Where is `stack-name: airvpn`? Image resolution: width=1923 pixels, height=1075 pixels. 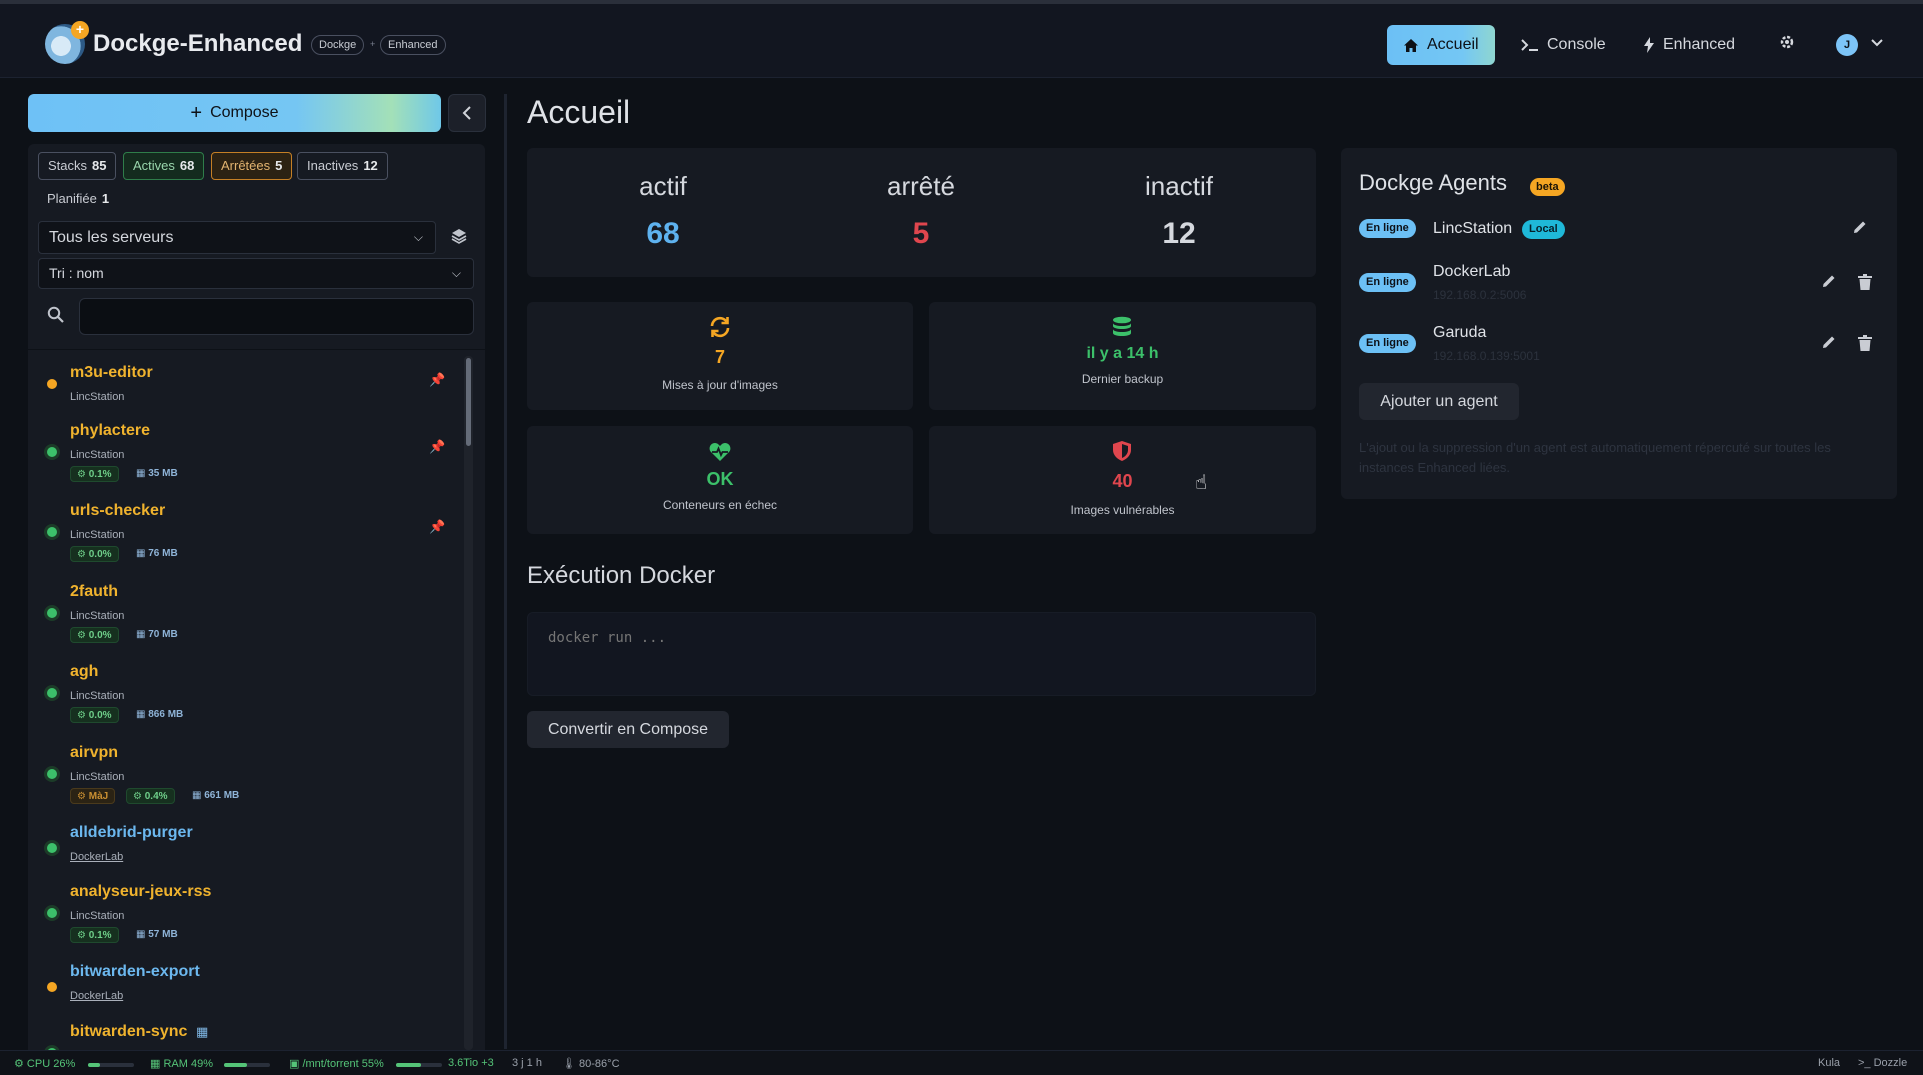 stack-name: airvpn is located at coordinates (94, 752).